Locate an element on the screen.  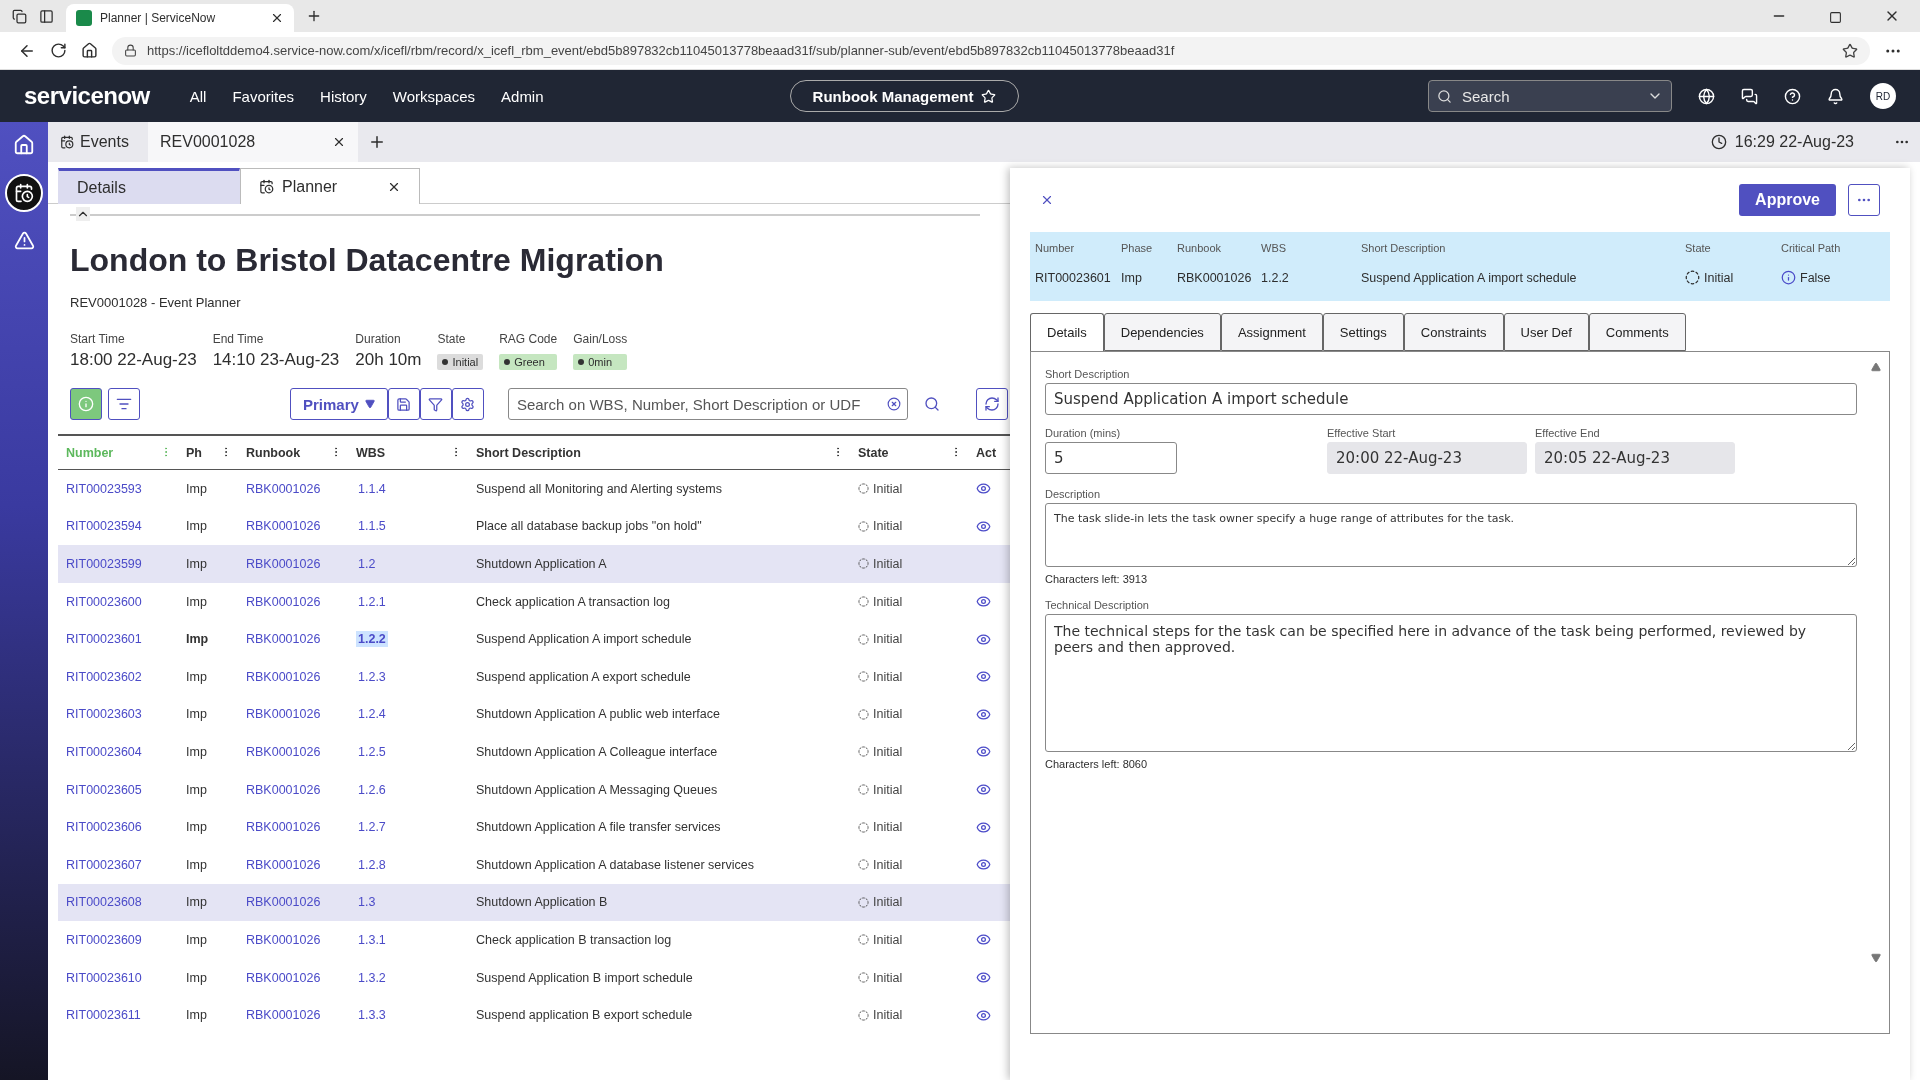
maximize-icon is located at coordinates (1835, 17).